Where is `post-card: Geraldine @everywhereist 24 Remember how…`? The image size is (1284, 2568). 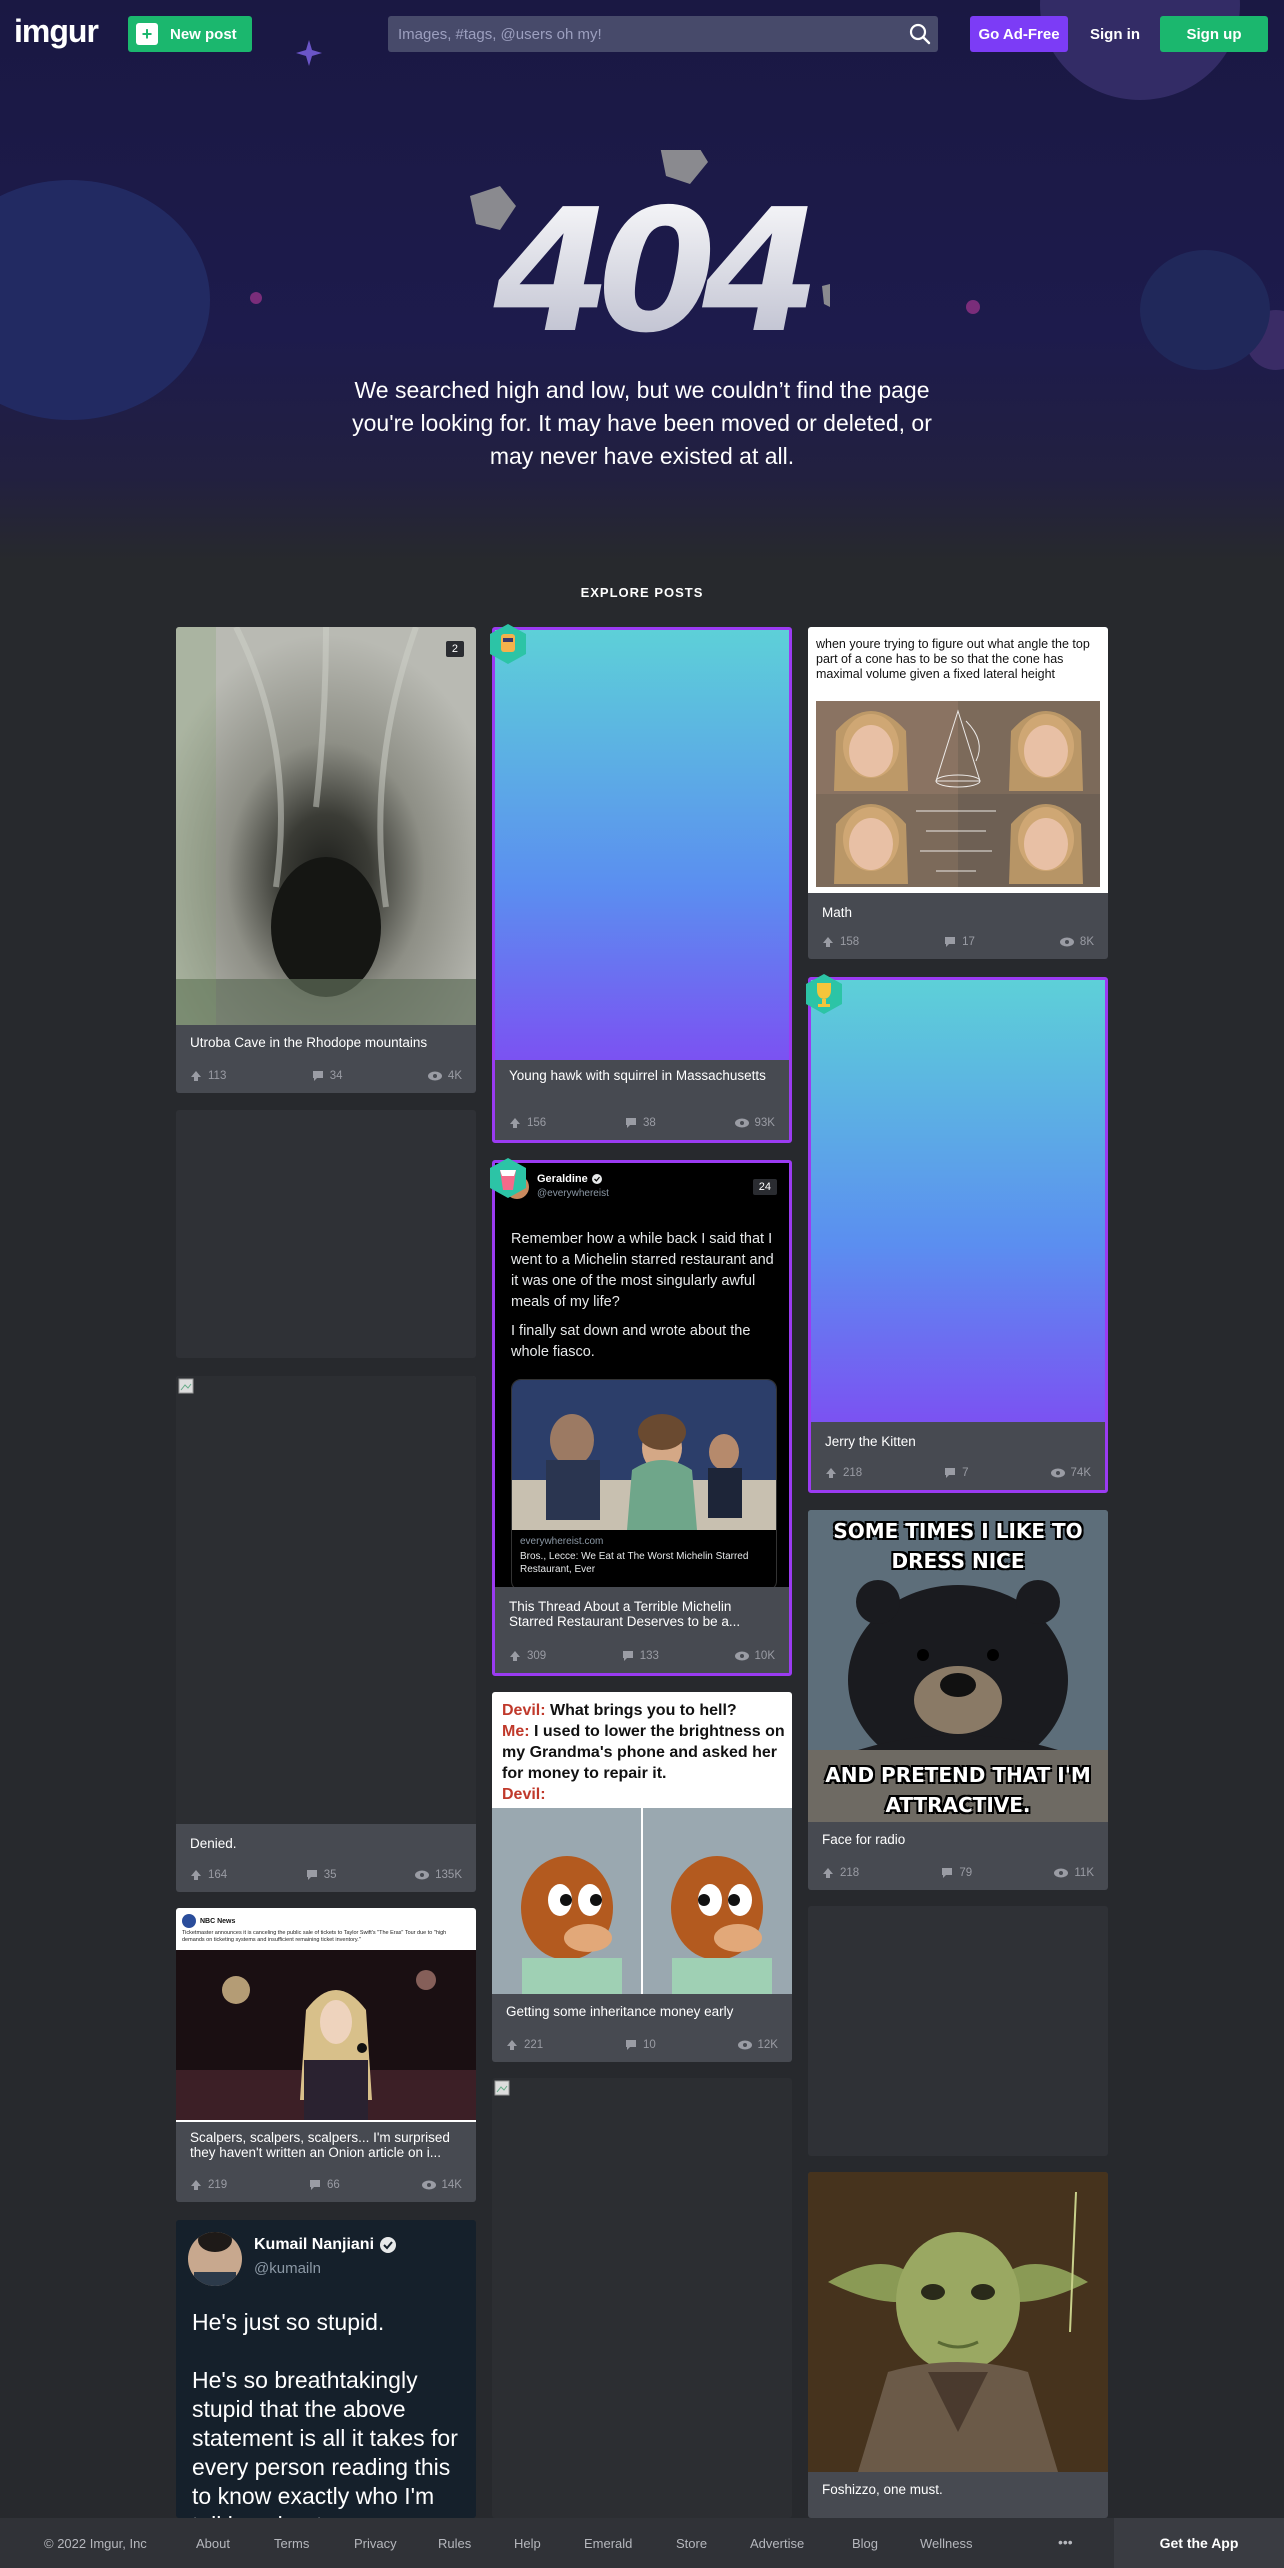 post-card: Geraldine @everywhereist 24 Remember how… is located at coordinates (642, 1418).